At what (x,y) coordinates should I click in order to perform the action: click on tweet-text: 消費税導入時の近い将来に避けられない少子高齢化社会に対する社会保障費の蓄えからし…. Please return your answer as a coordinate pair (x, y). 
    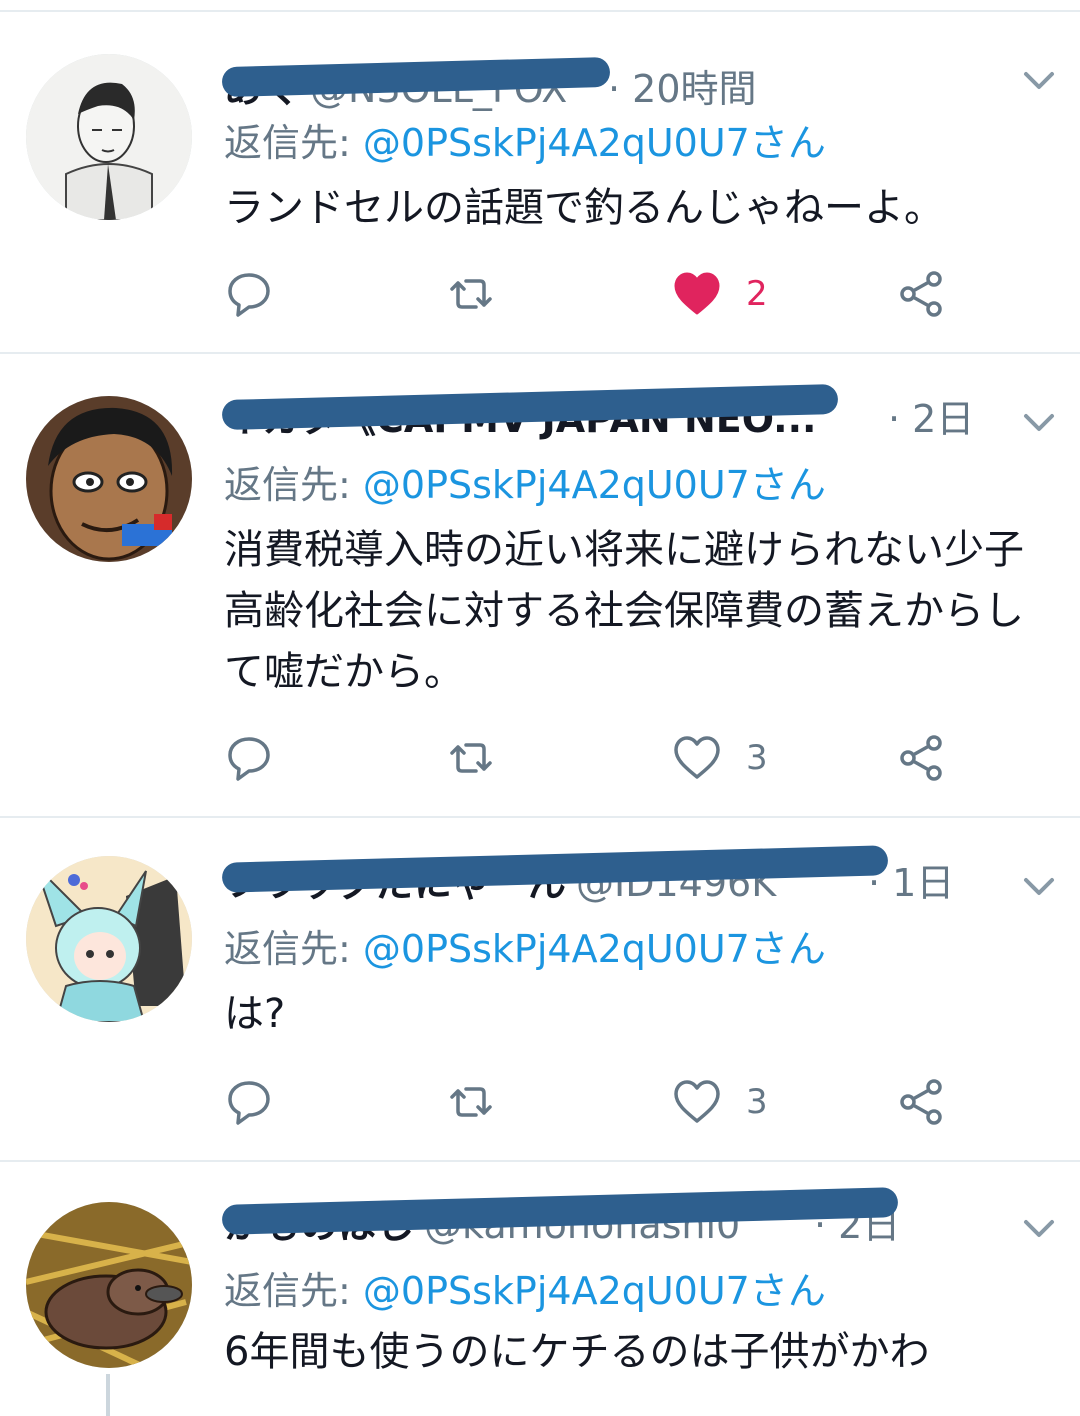
    Looking at the image, I should click on (624, 611).